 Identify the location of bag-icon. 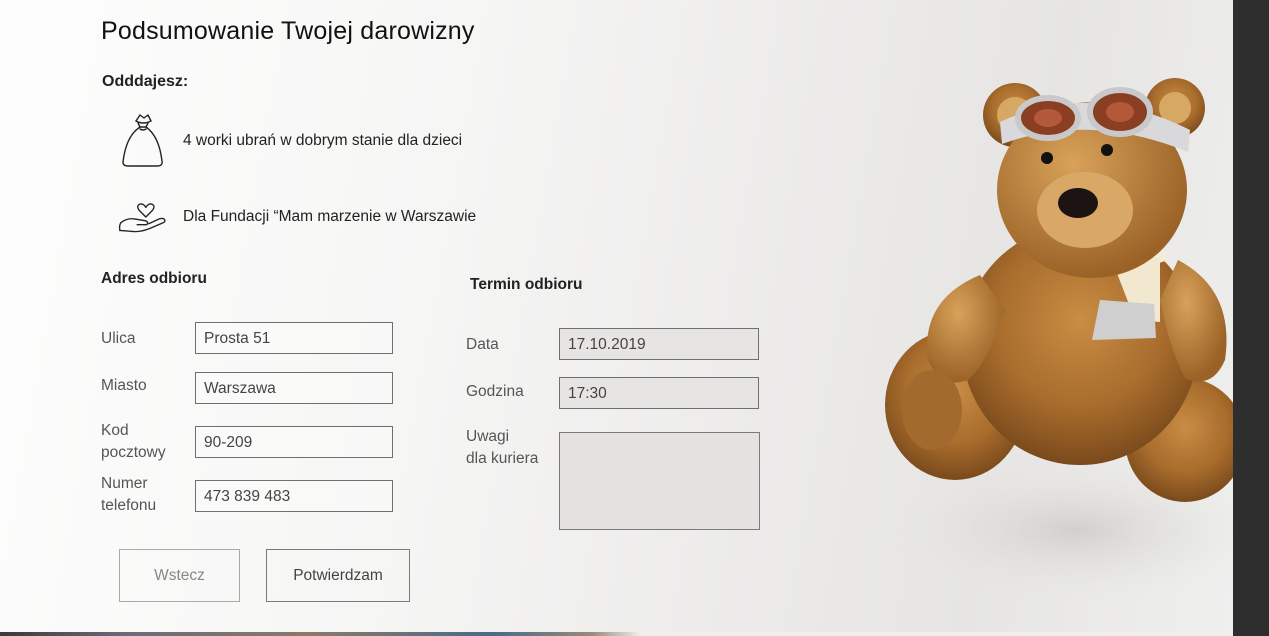
(142, 141).